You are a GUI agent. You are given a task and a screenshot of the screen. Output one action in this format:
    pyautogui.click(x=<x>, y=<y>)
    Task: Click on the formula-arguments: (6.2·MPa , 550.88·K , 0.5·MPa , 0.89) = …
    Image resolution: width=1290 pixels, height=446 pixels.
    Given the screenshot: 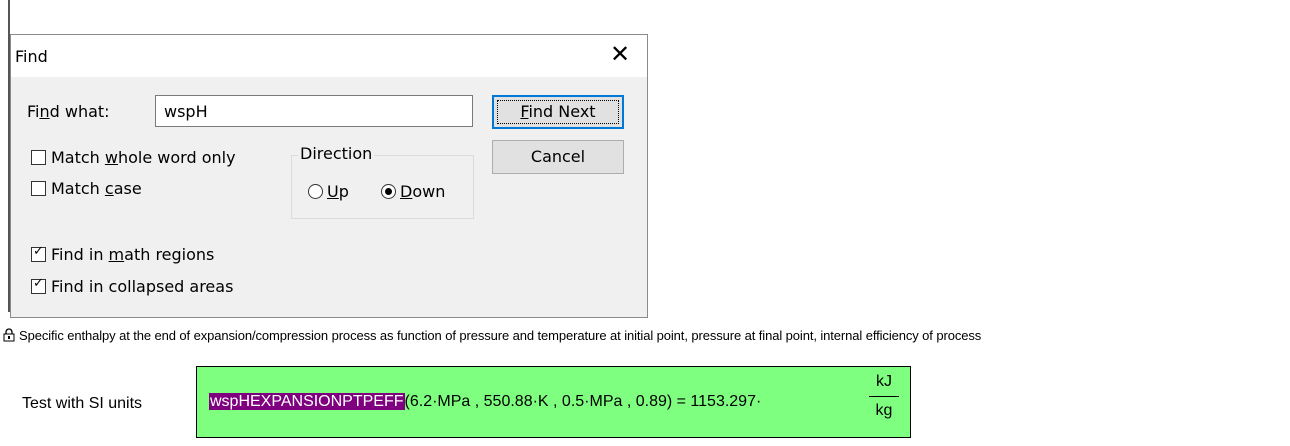 What is the action you would take?
    pyautogui.click(x=583, y=401)
    